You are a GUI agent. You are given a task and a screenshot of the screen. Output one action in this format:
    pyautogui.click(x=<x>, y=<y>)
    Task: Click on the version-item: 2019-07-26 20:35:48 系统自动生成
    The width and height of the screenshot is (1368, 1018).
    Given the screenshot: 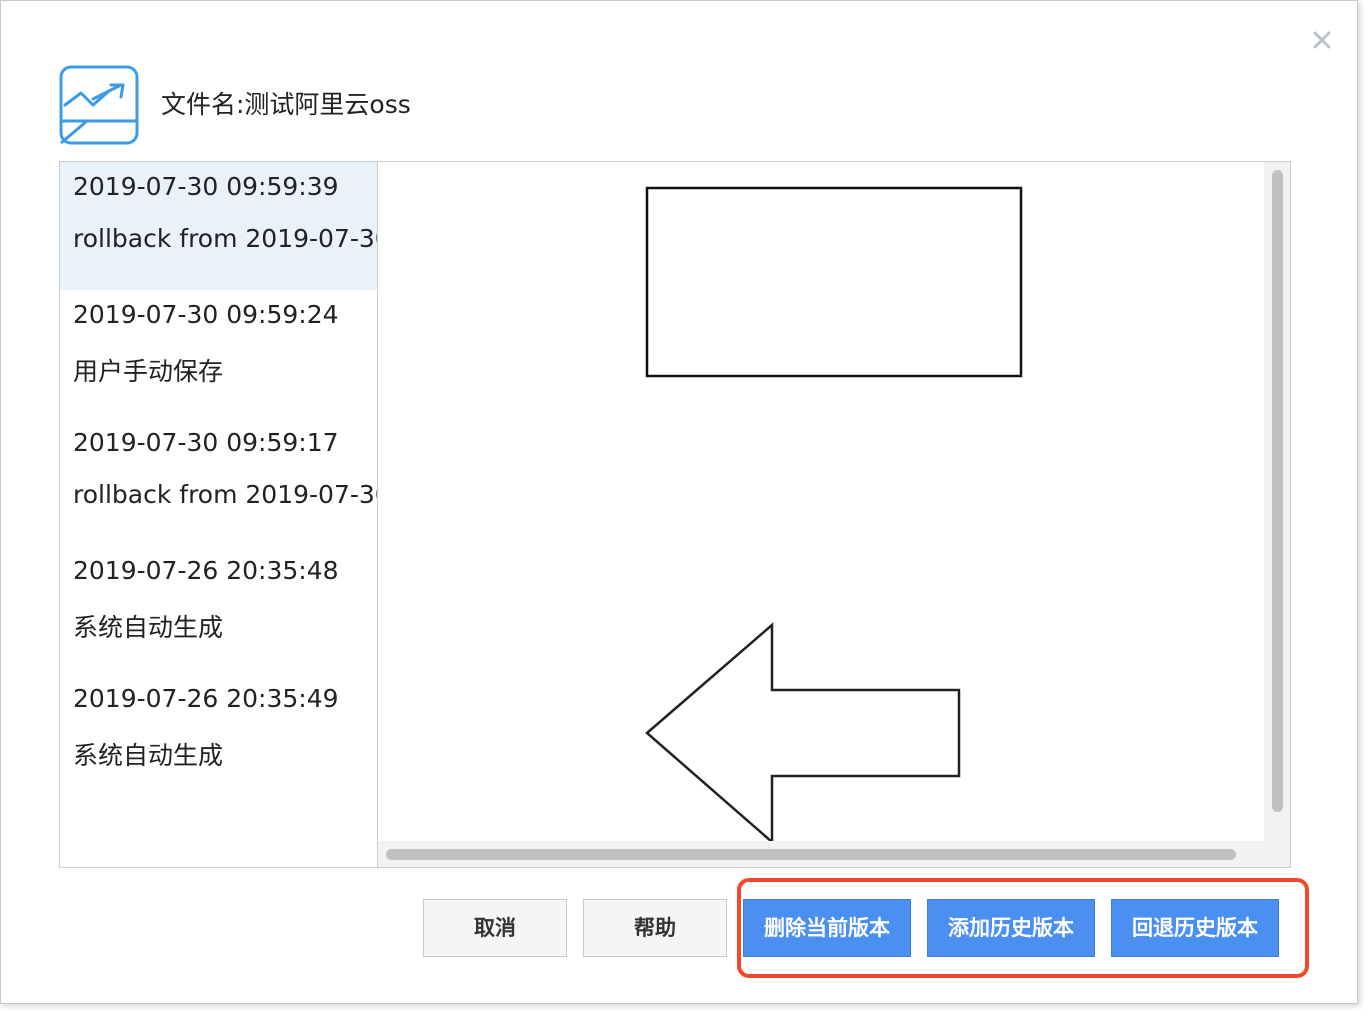 What is the action you would take?
    pyautogui.click(x=218, y=610)
    